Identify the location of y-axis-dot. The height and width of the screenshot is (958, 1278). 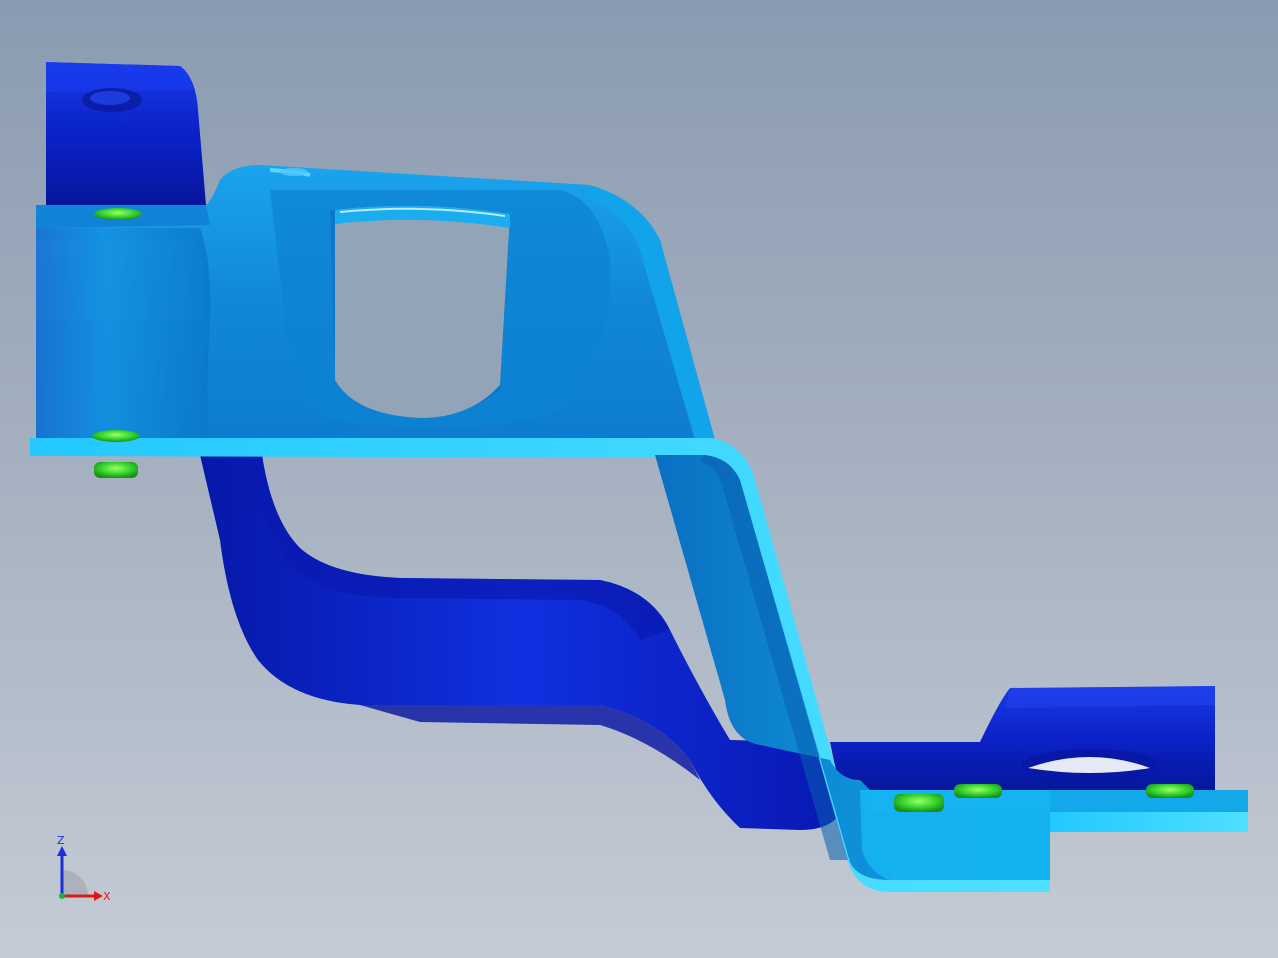
(62, 896).